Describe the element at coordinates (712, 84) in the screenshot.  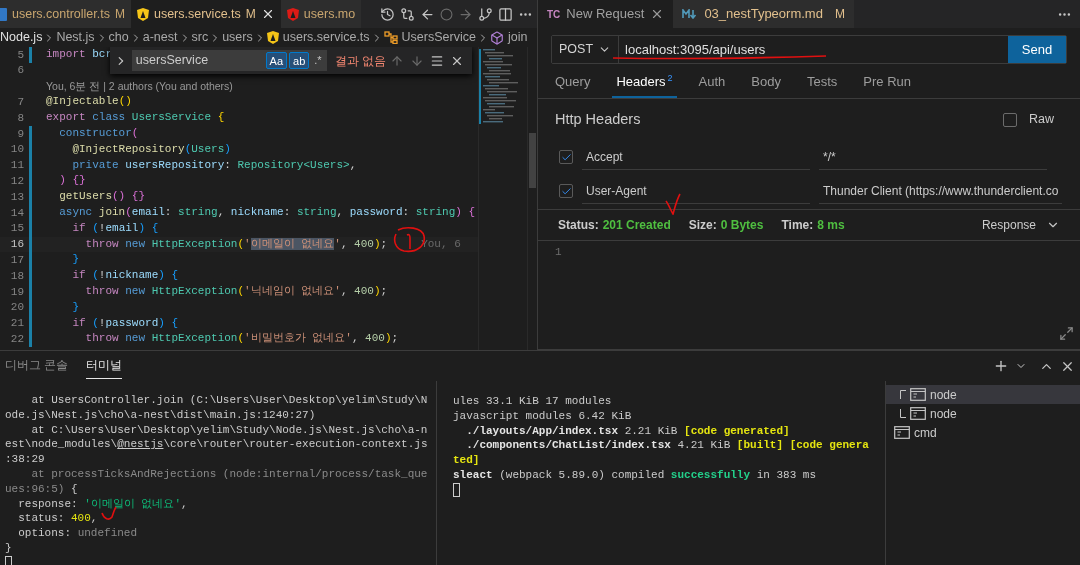
I see `request-tab: Auth` at that location.